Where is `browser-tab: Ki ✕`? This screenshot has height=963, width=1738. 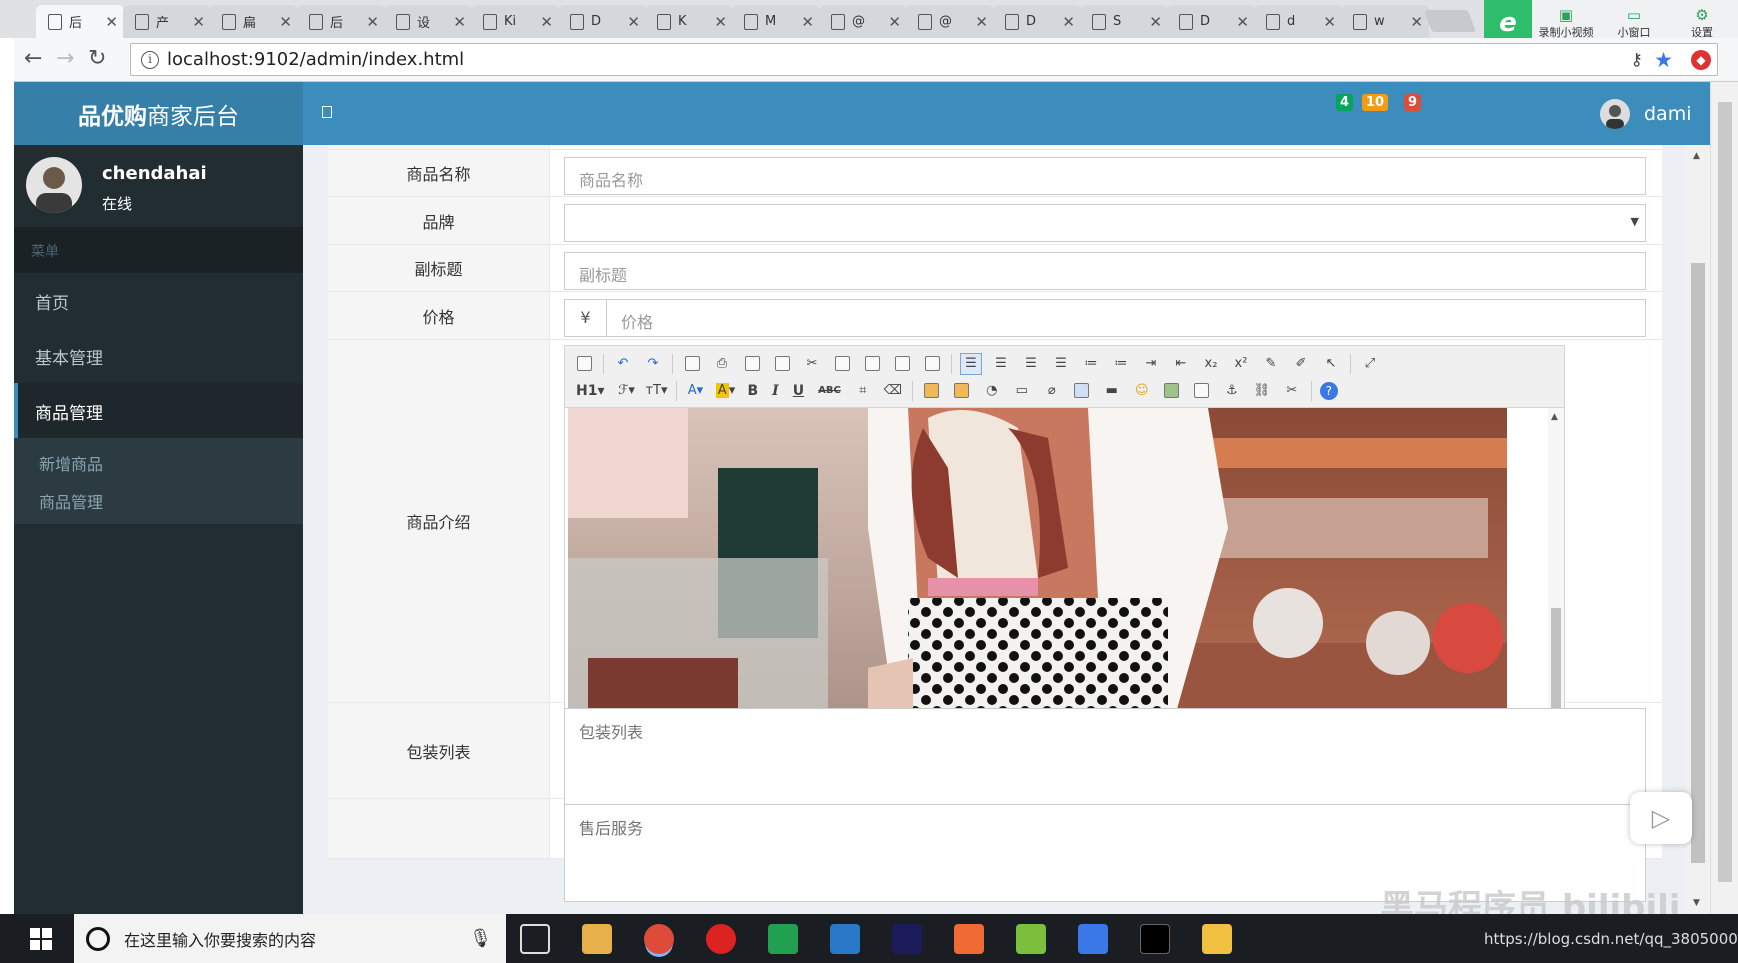 browser-tab: Ki ✕ is located at coordinates (515, 21).